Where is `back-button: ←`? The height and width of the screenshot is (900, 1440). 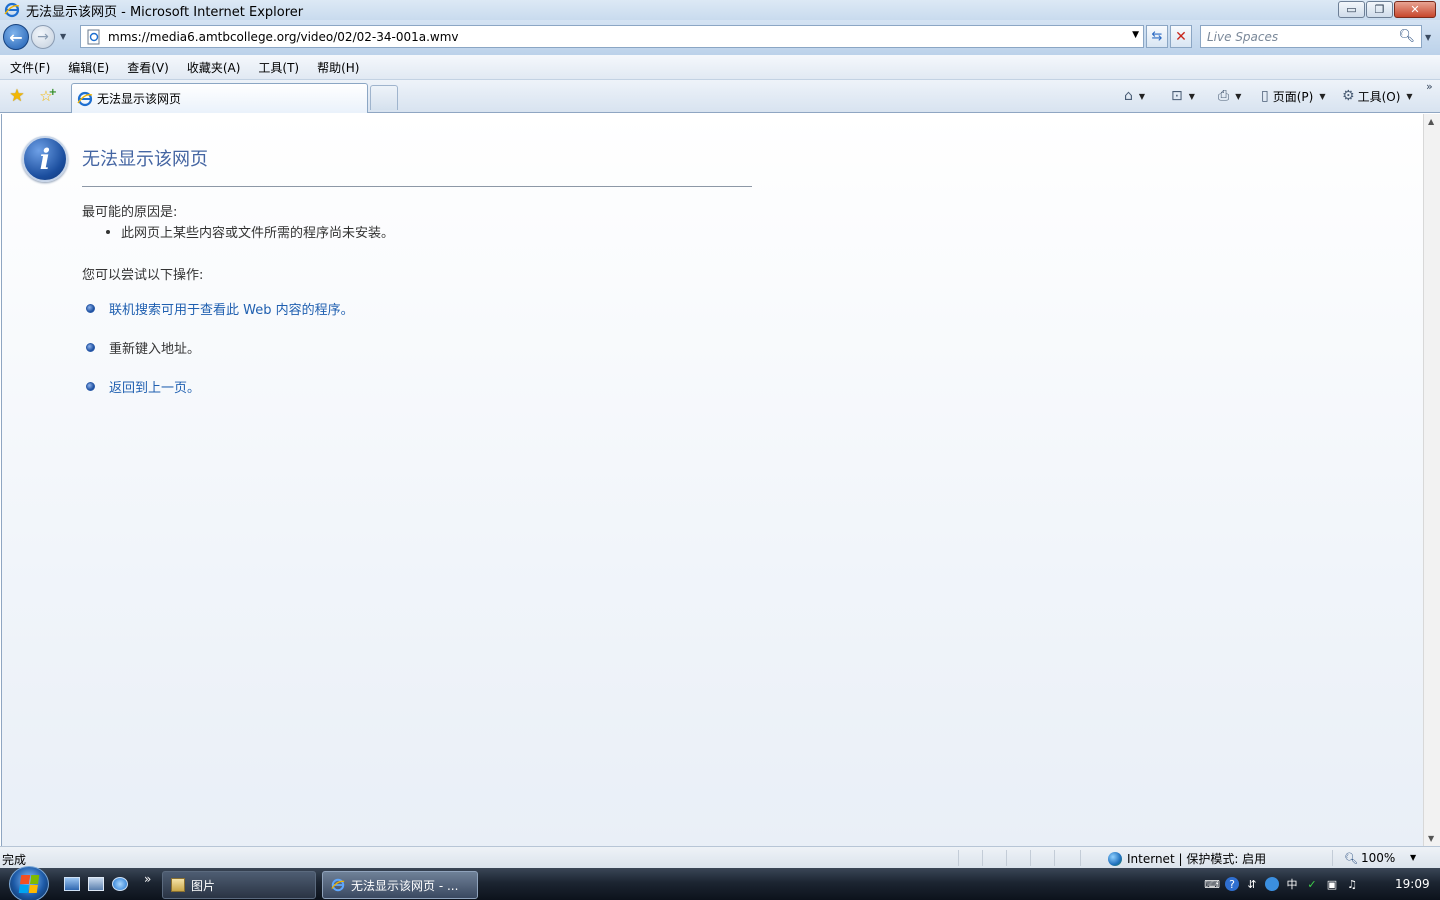
back-button: ← is located at coordinates (16, 37).